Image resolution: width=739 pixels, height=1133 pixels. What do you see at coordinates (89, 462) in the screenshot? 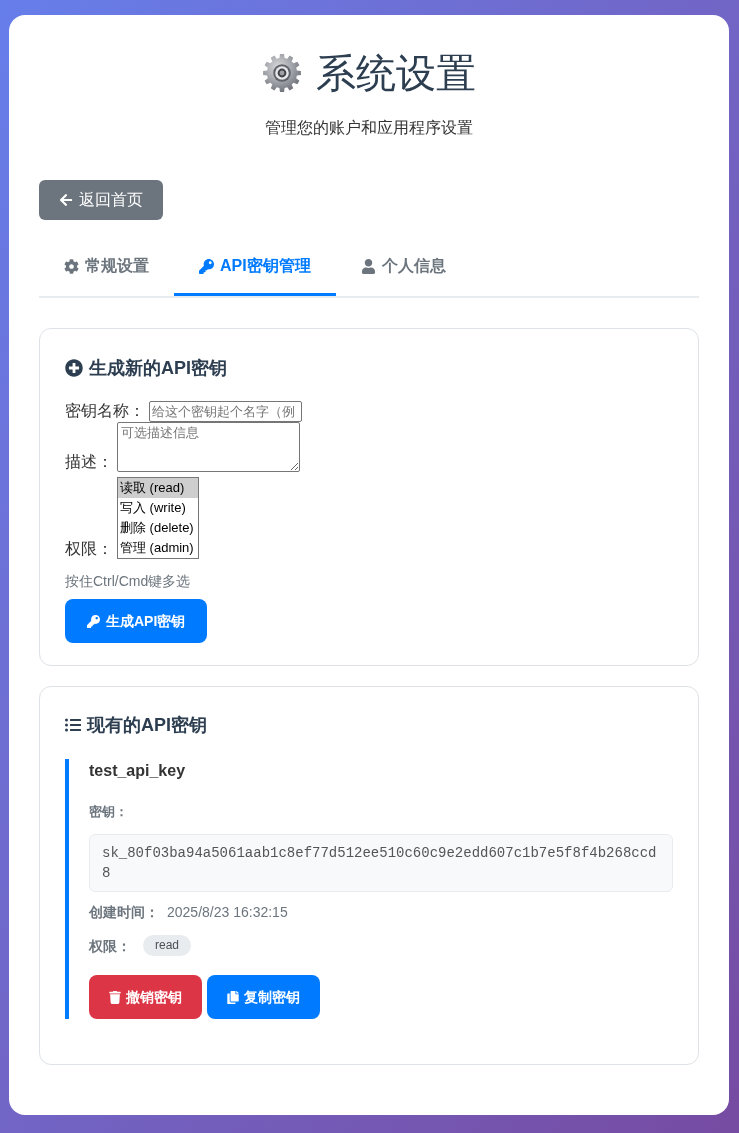
I see `form-label: 描述：` at bounding box center [89, 462].